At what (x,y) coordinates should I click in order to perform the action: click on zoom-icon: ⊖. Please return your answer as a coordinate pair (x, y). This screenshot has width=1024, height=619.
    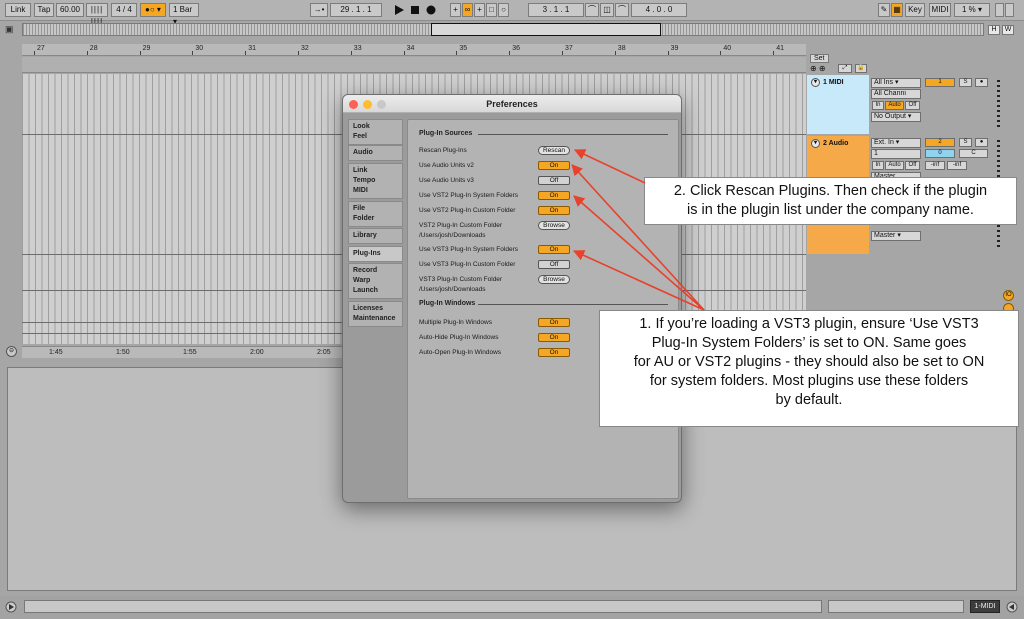
    Looking at the image, I should click on (11, 351).